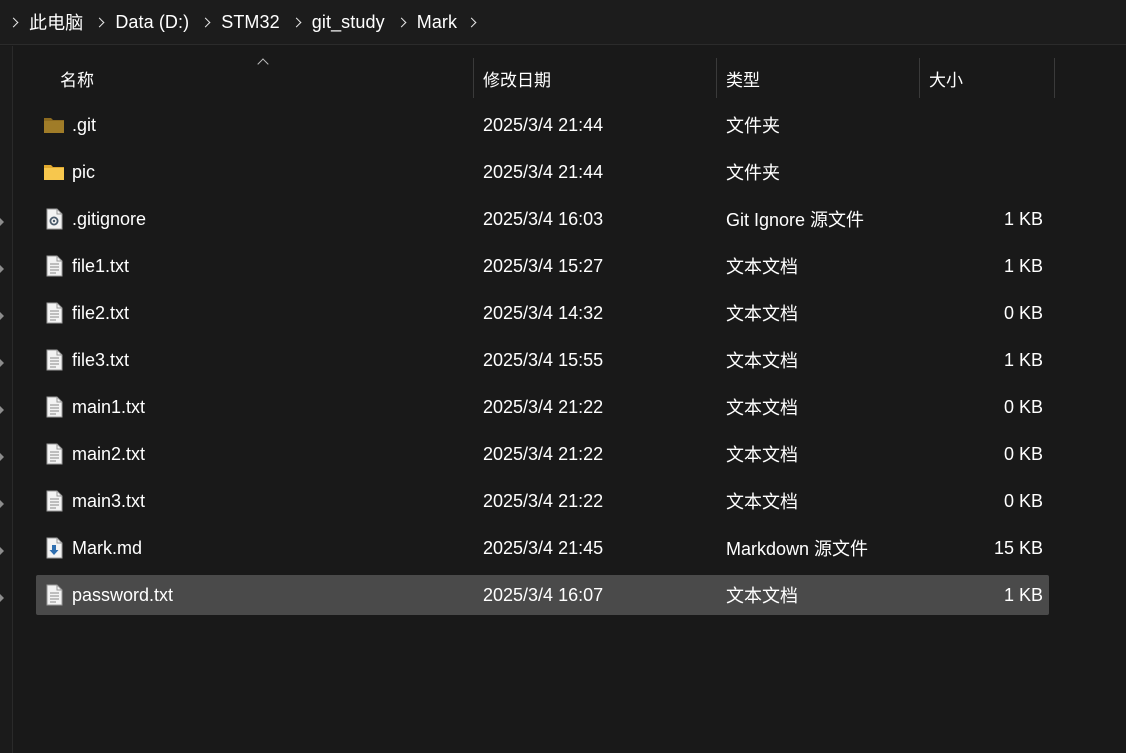 Image resolution: width=1126 pixels, height=753 pixels. Describe the element at coordinates (263, 64) in the screenshot. I see `sort-ascending-icon` at that location.